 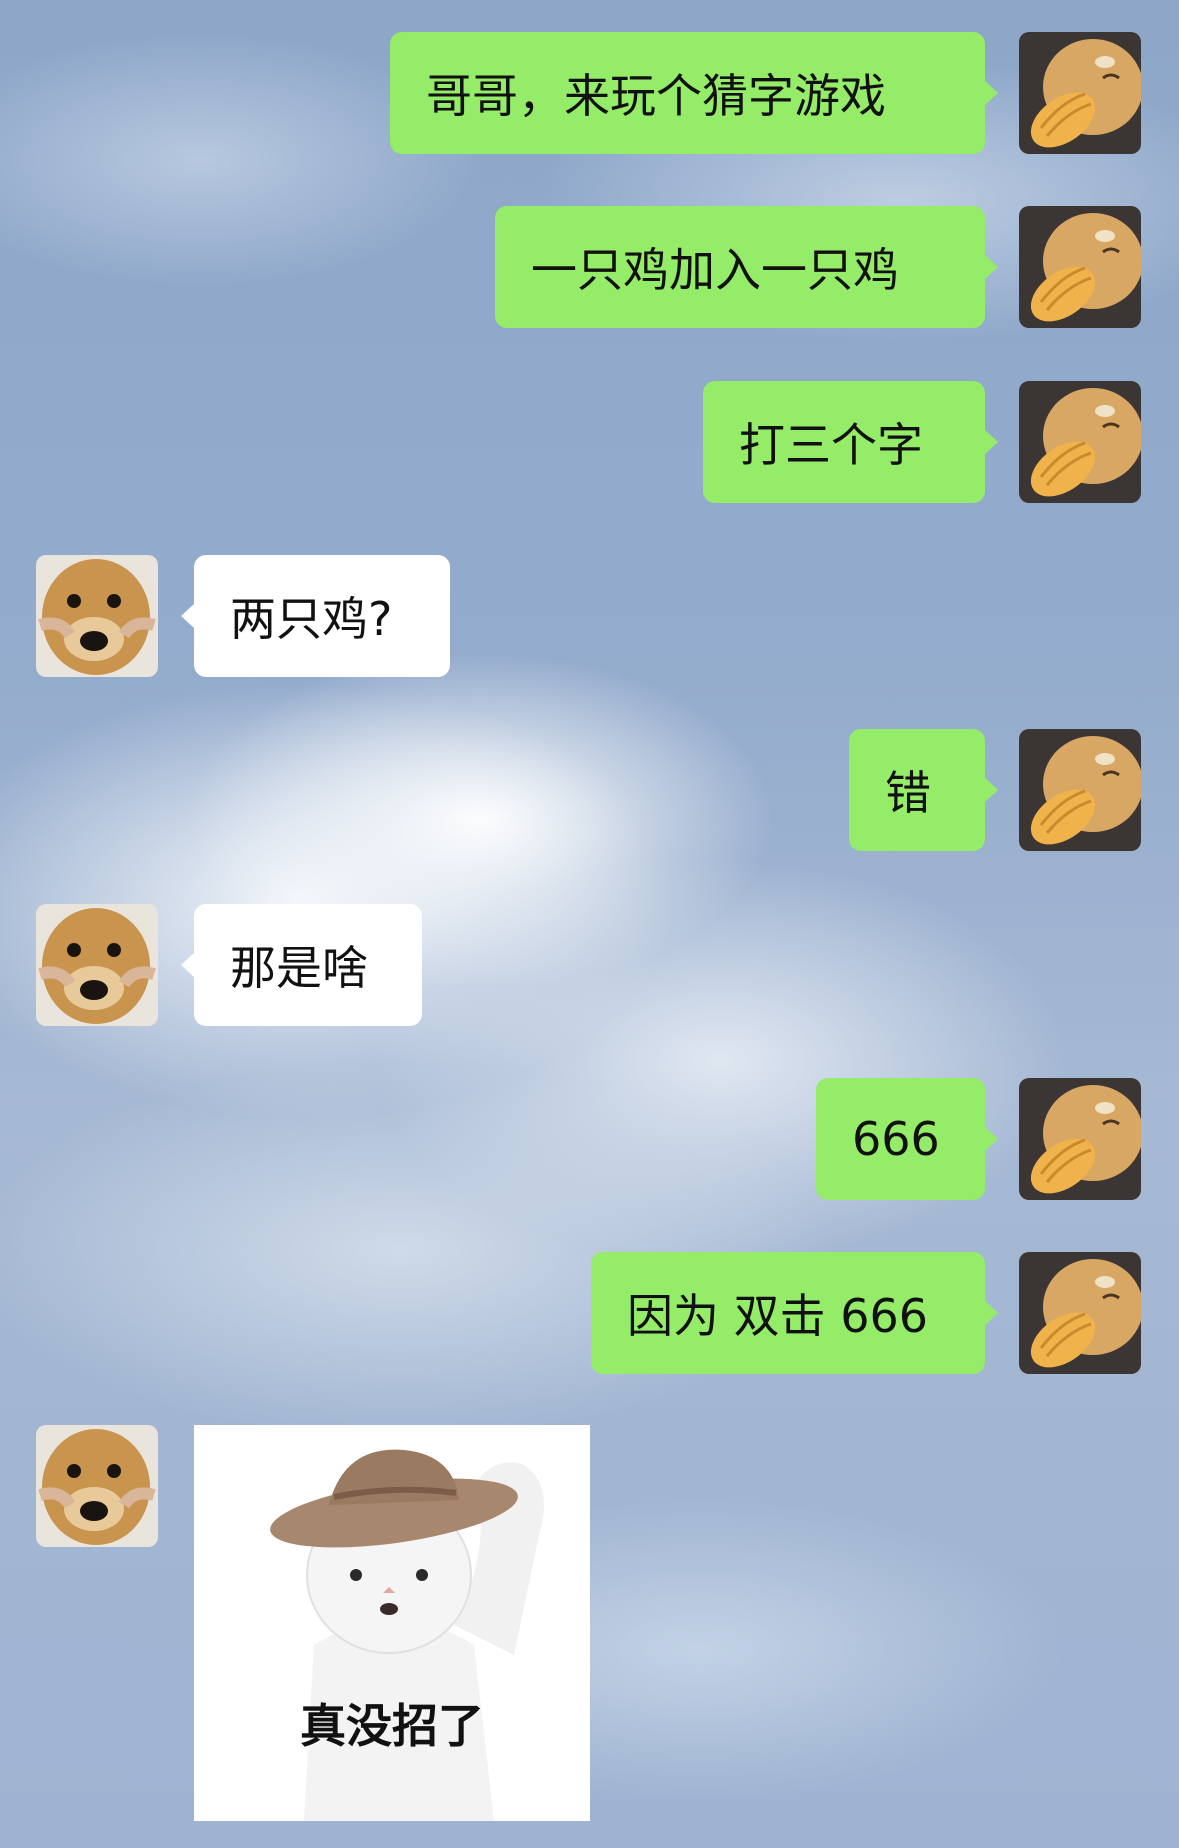 I want to click on message-bubble-outgoing: 打三个字, so click(x=850, y=442).